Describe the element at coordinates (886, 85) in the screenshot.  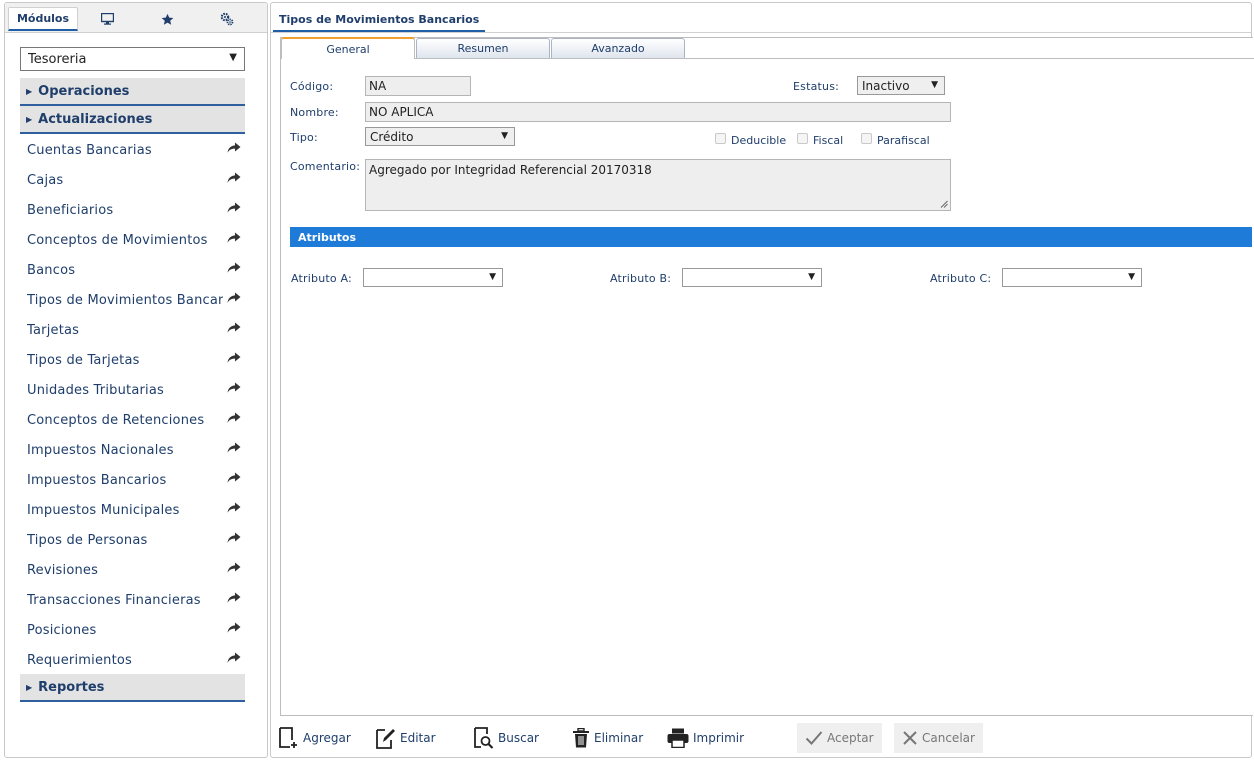
I see `estatus-value: Inactivo` at that location.